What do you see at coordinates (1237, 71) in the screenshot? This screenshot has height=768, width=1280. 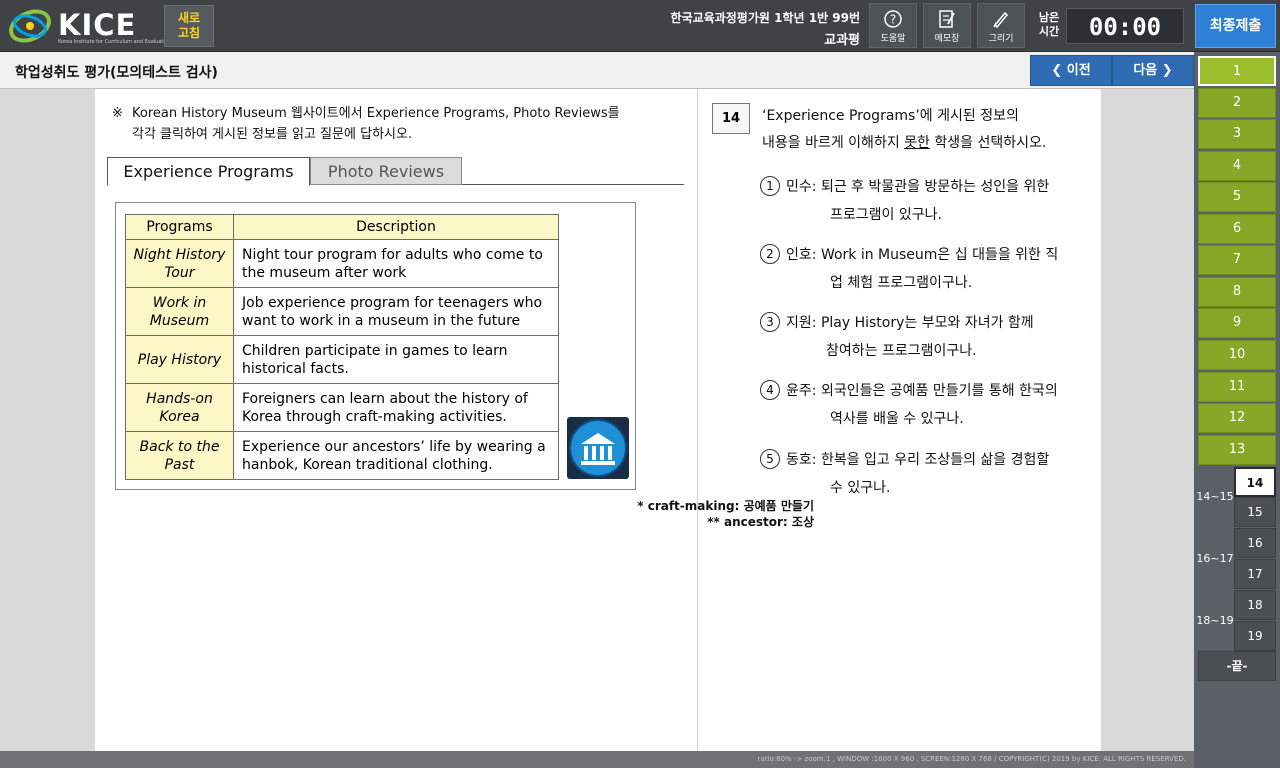 I see `question-nav-1: 1` at bounding box center [1237, 71].